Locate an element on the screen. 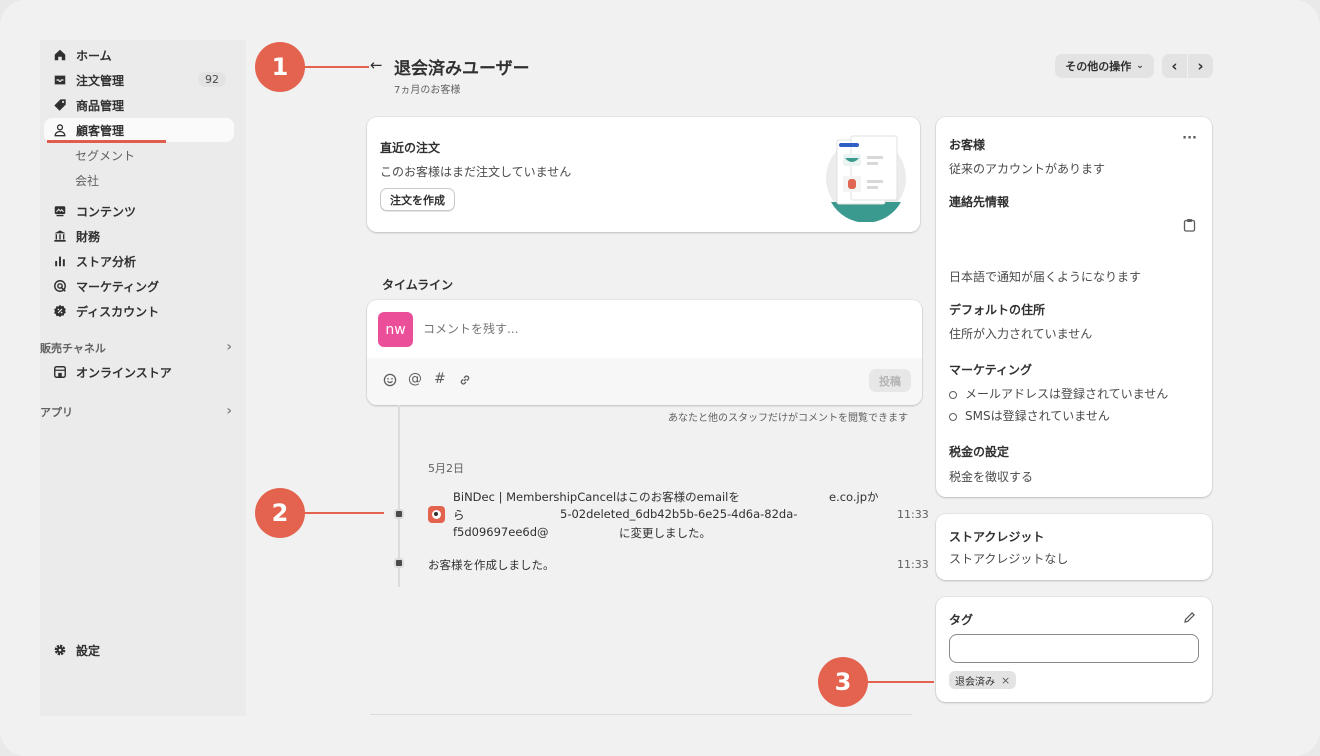 Image resolution: width=1320 pixels, height=756 pixels. sidebar-item-label: 注文管理 is located at coordinates (100, 80).